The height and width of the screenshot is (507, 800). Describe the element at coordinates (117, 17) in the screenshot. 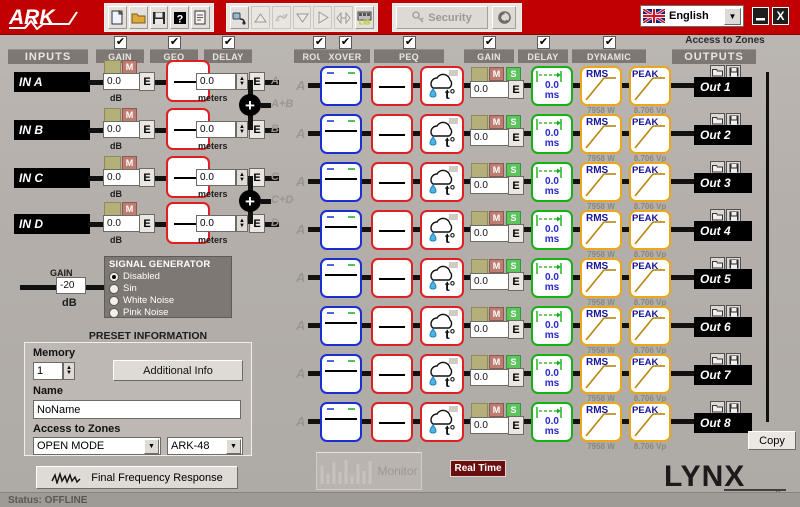

I see `new-file-icon` at that location.